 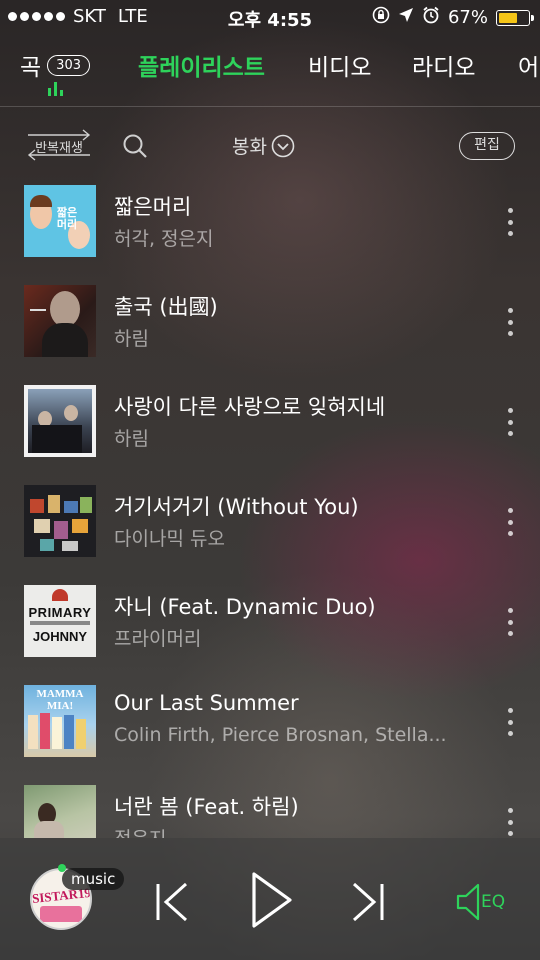 What do you see at coordinates (236, 507) in the screenshot?
I see `song-title: 거기서거기 (Without You)` at bounding box center [236, 507].